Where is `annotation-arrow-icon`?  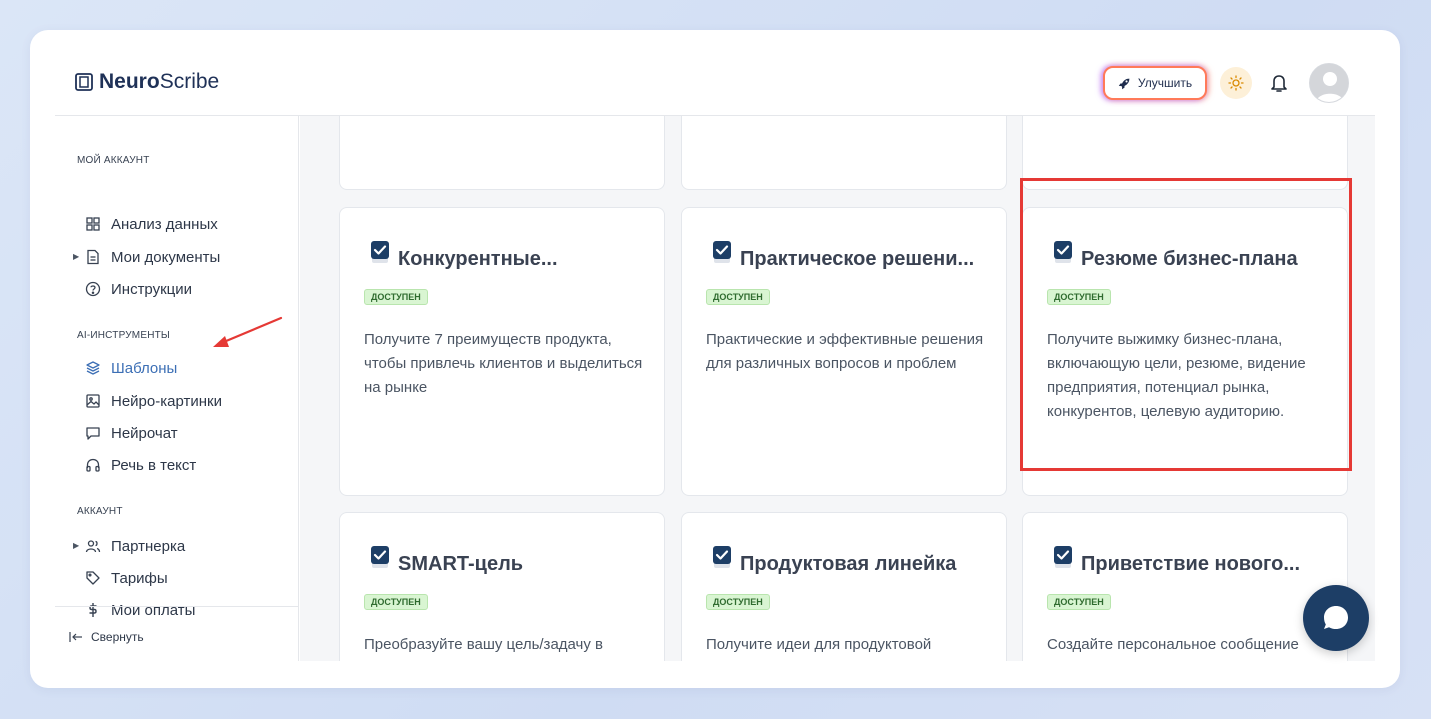
annotation-arrow-icon is located at coordinates (248, 331).